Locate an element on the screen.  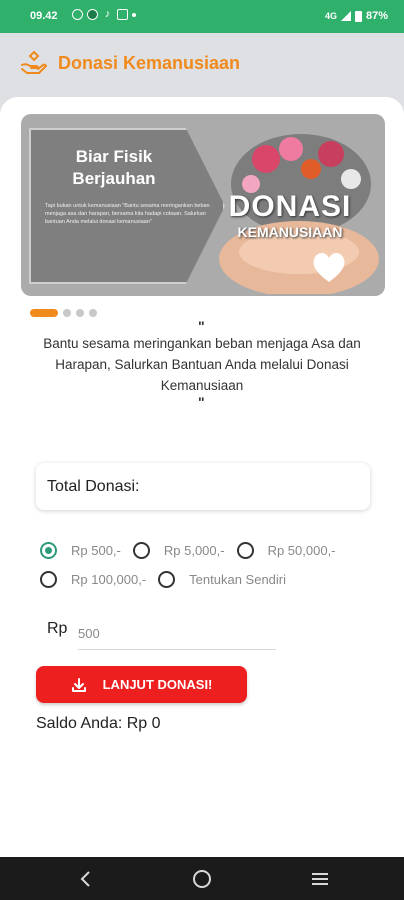
continue-donation-button: LANJUT DONASI! is located at coordinates (141, 684).